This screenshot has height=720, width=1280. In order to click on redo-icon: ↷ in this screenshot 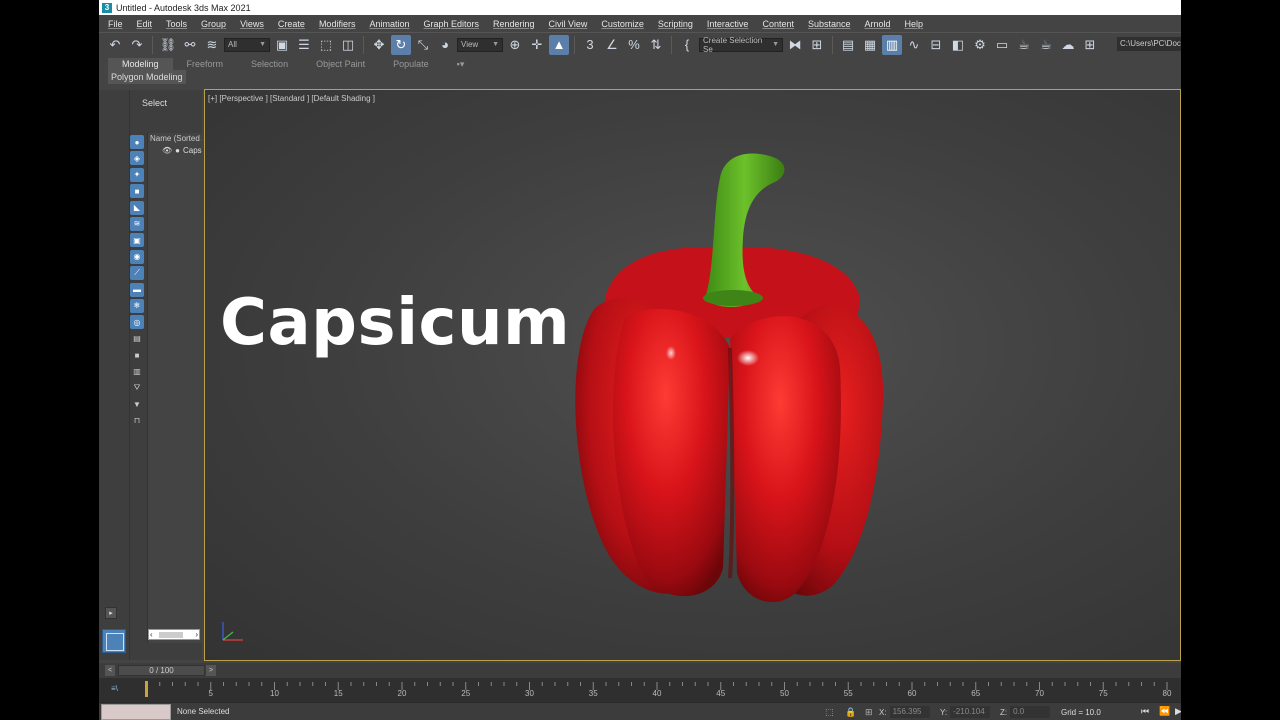, I will do `click(137, 45)`.